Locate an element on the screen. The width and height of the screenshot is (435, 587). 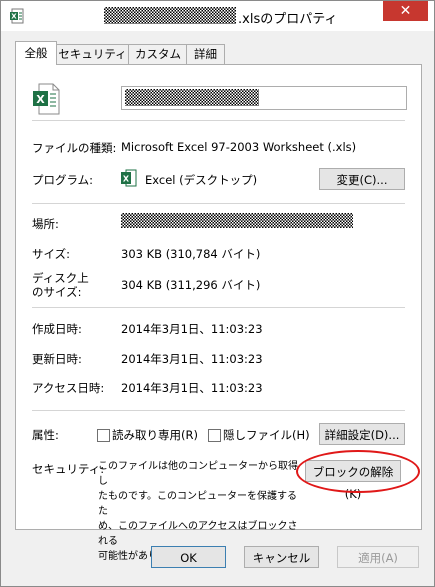
size-label: サイズ: is located at coordinates (51, 254).